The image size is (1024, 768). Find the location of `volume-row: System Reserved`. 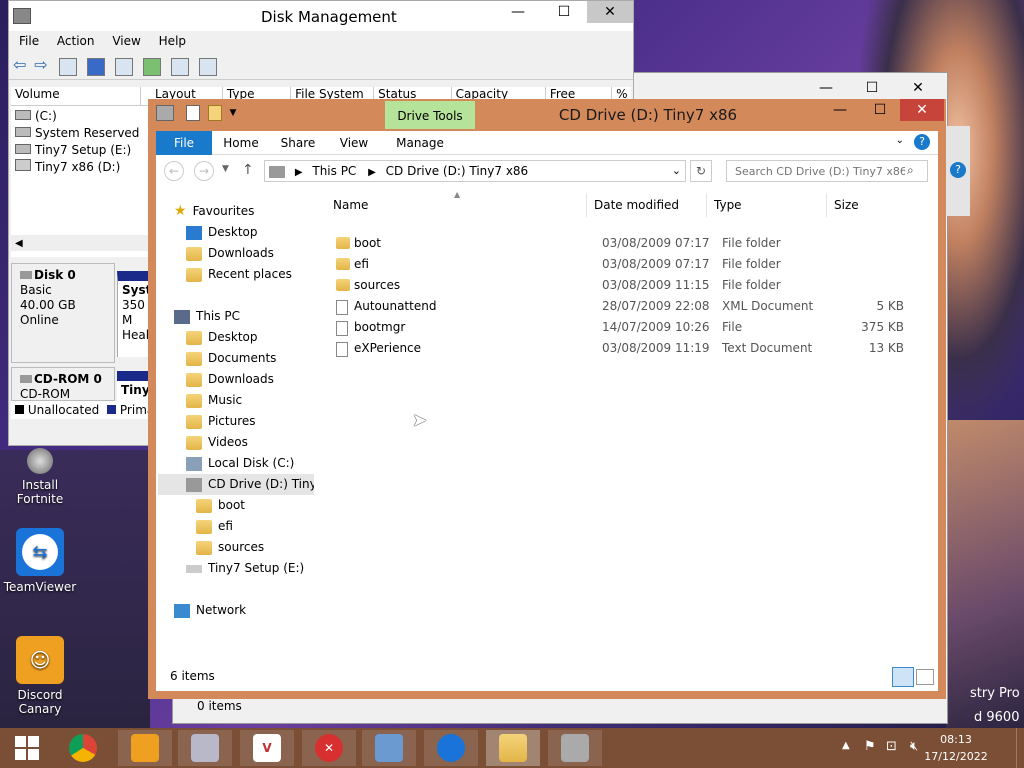

volume-row: System Reserved is located at coordinates (81, 133).